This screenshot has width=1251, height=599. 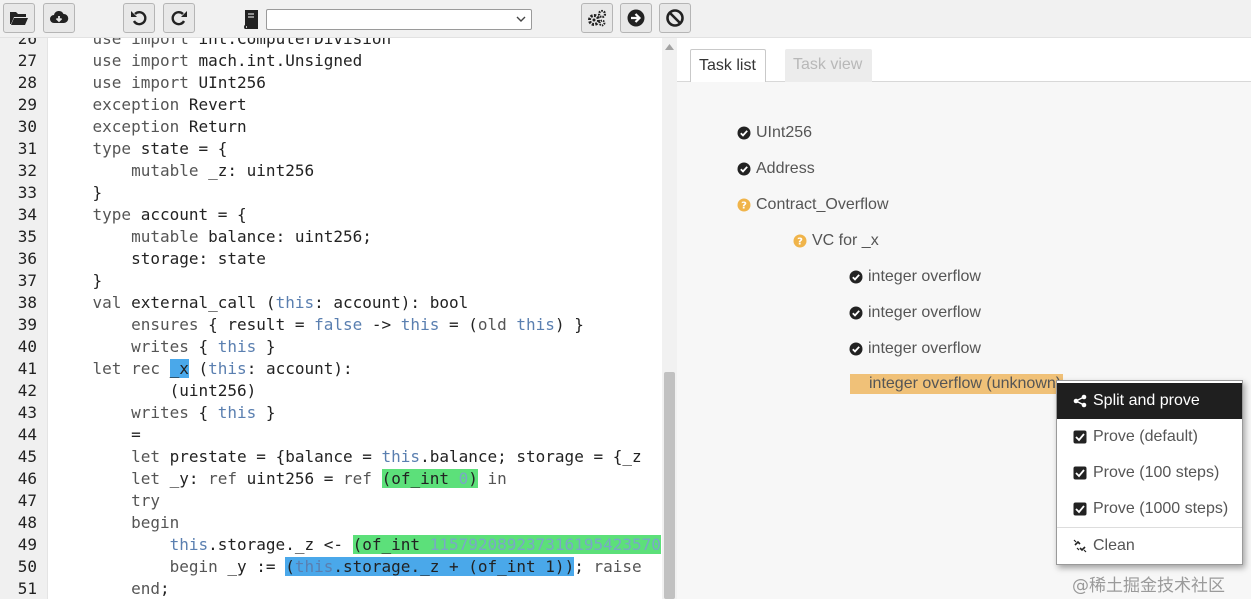 I want to click on tab-task-view: Task view, so click(x=828, y=66).